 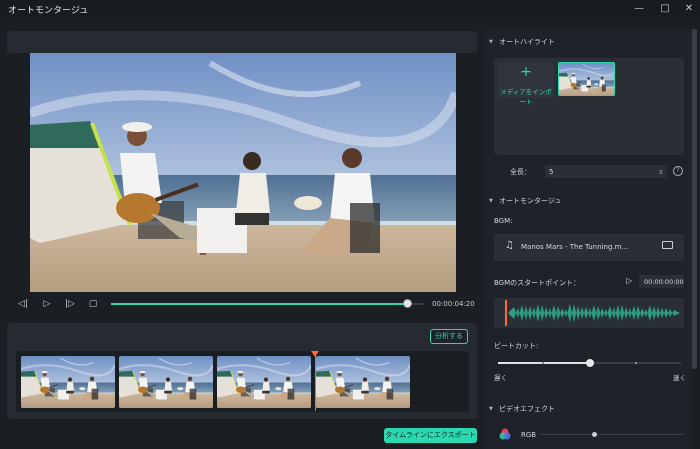 What do you see at coordinates (242, 42) in the screenshot?
I see `player-header` at bounding box center [242, 42].